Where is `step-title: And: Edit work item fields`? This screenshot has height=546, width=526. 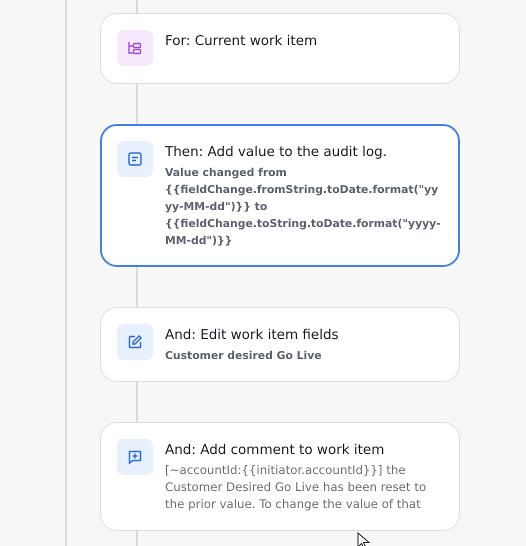 step-title: And: Edit work item fields is located at coordinates (252, 335).